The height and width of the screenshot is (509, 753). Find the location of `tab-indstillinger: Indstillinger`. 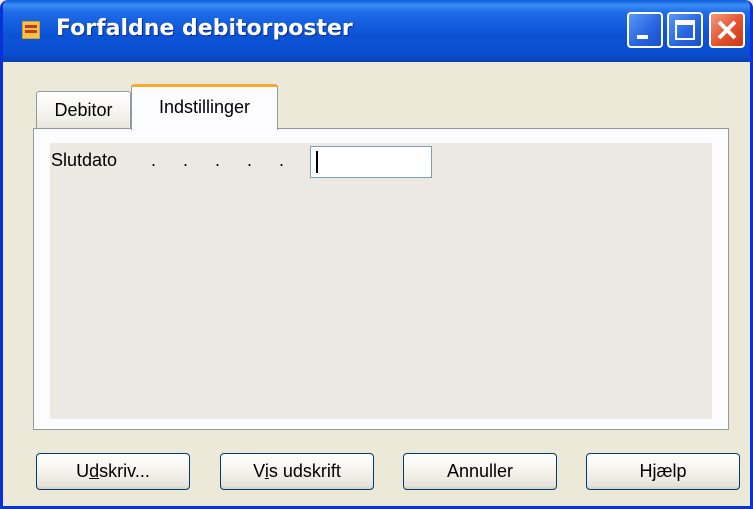

tab-indstillinger: Indstillinger is located at coordinates (204, 107).